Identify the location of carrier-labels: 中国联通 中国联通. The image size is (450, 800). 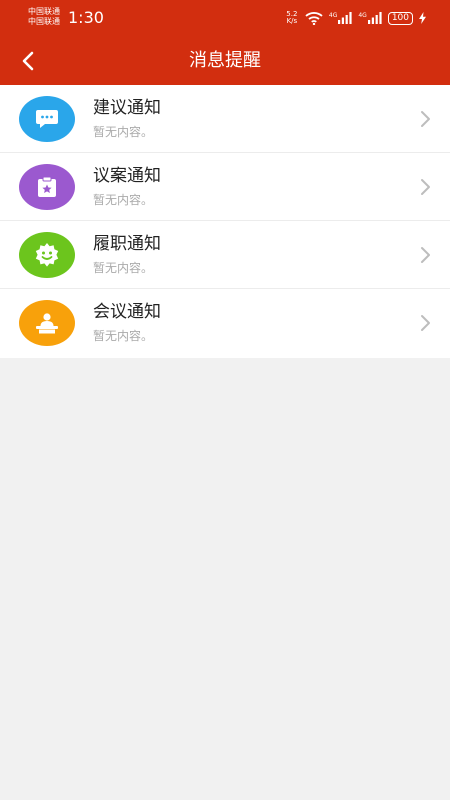
(44, 17).